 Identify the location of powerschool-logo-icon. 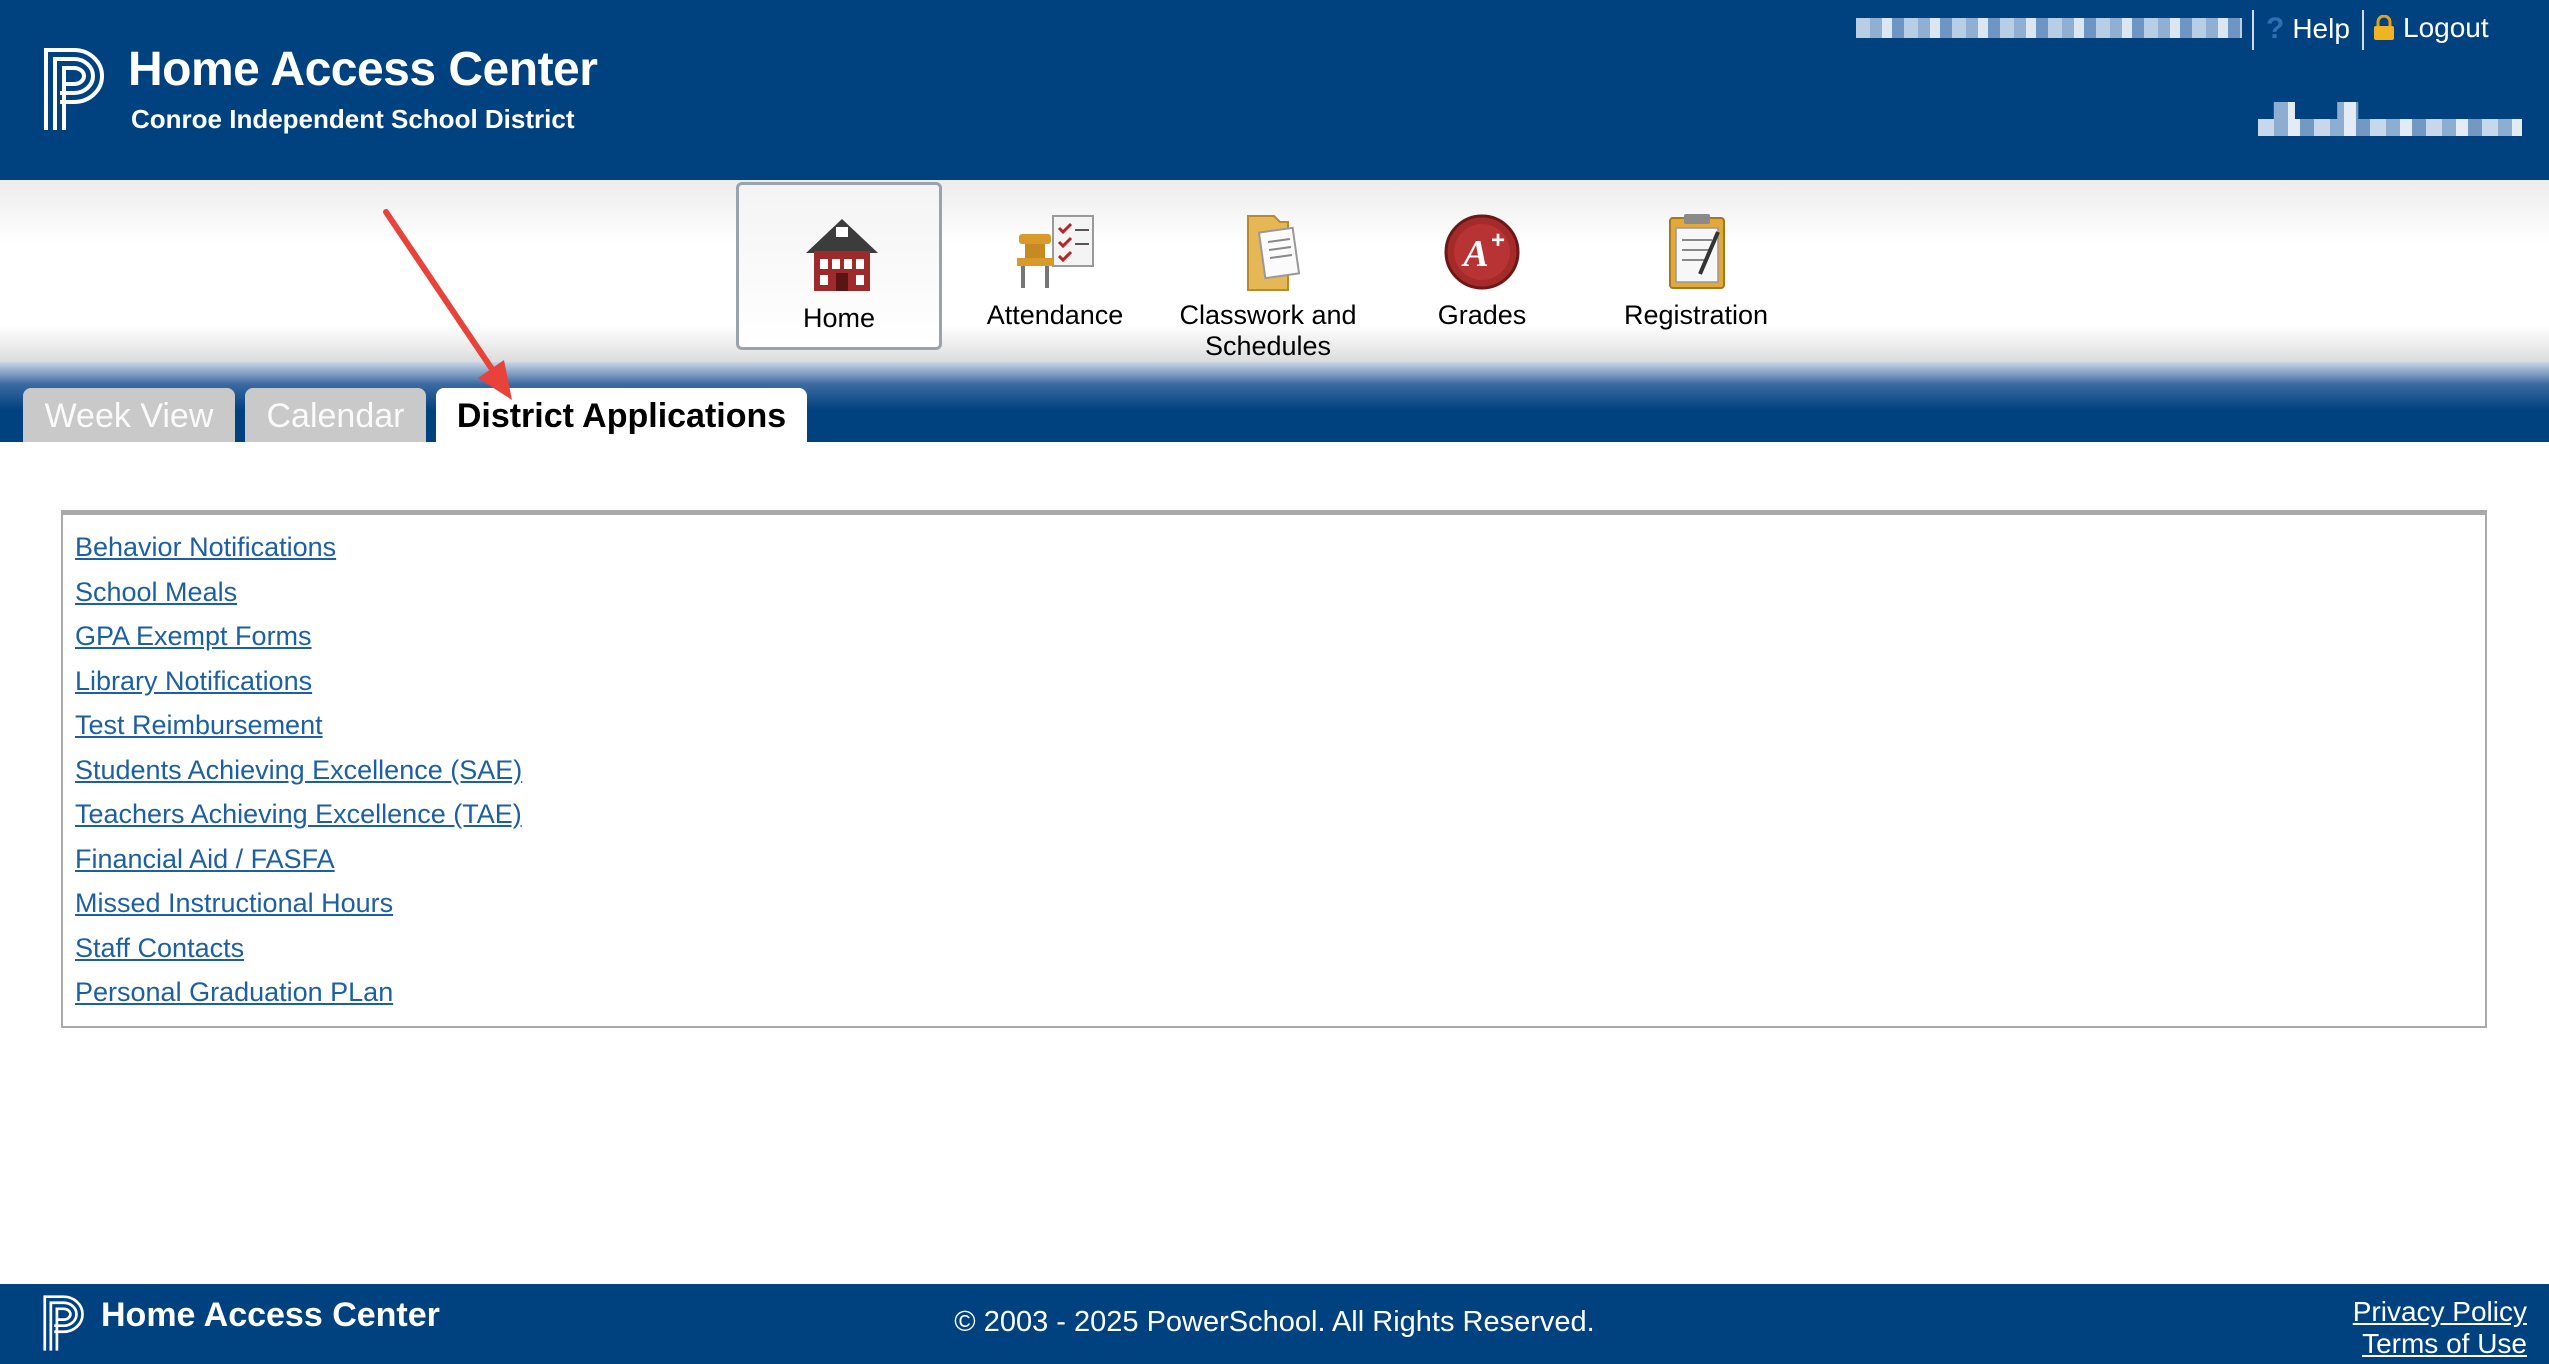
(74, 89).